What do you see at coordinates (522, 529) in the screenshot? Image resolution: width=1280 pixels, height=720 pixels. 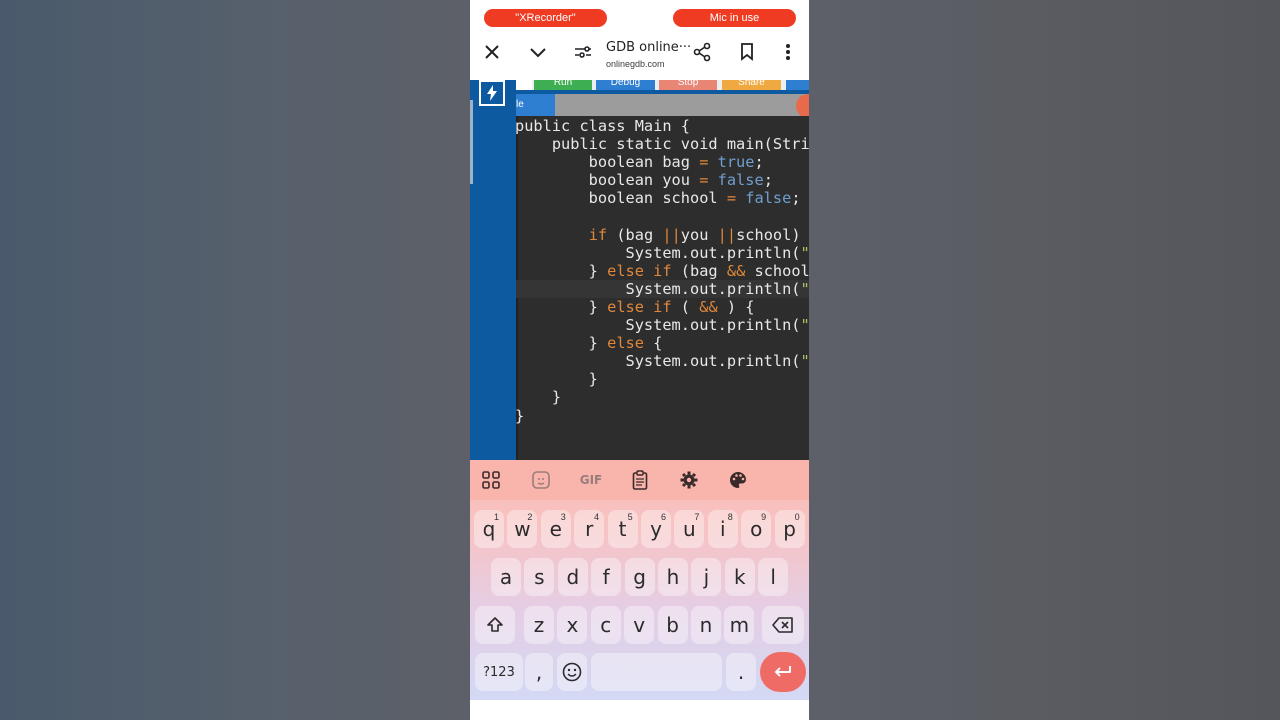 I see `key-w: w2` at bounding box center [522, 529].